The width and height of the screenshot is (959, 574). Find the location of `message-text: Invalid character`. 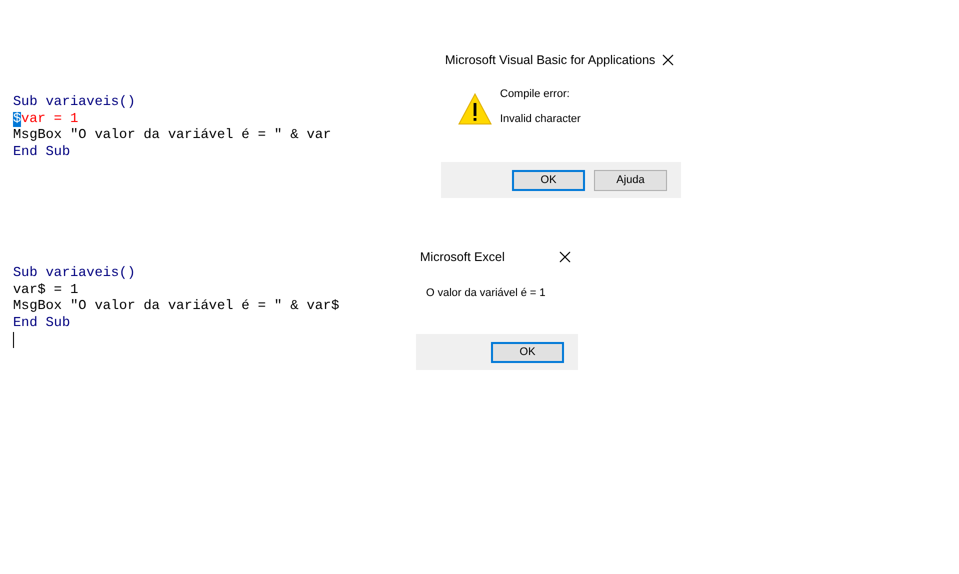

message-text: Invalid character is located at coordinates (540, 119).